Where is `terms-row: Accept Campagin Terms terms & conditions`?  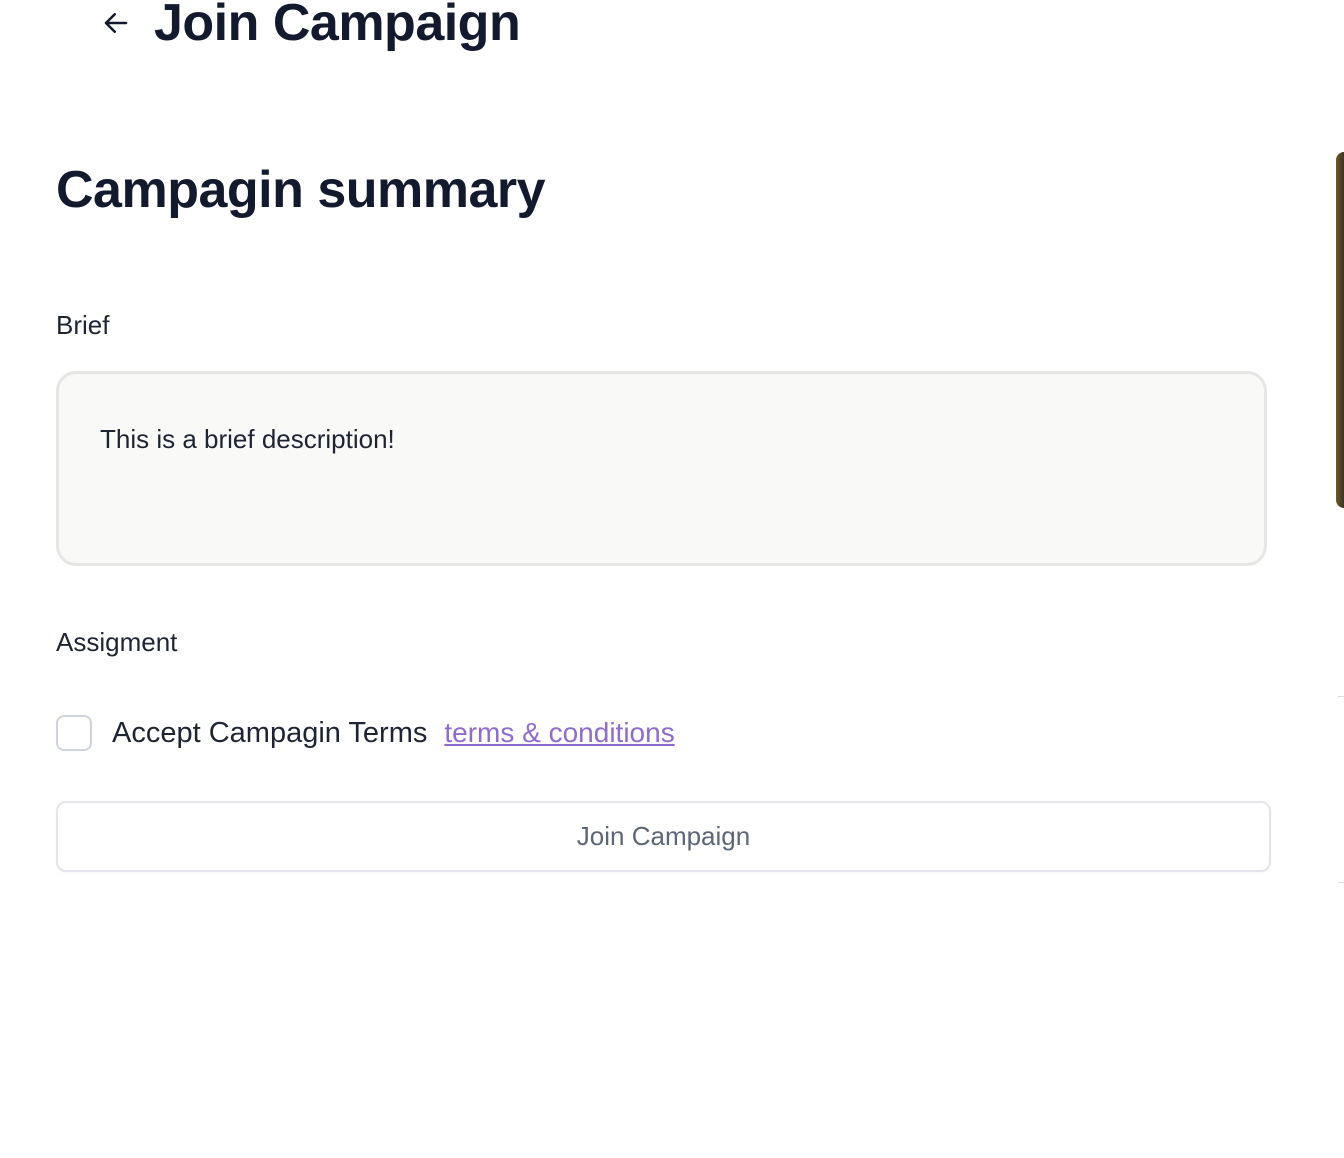 terms-row: Accept Campagin Terms terms & conditions is located at coordinates (365, 733).